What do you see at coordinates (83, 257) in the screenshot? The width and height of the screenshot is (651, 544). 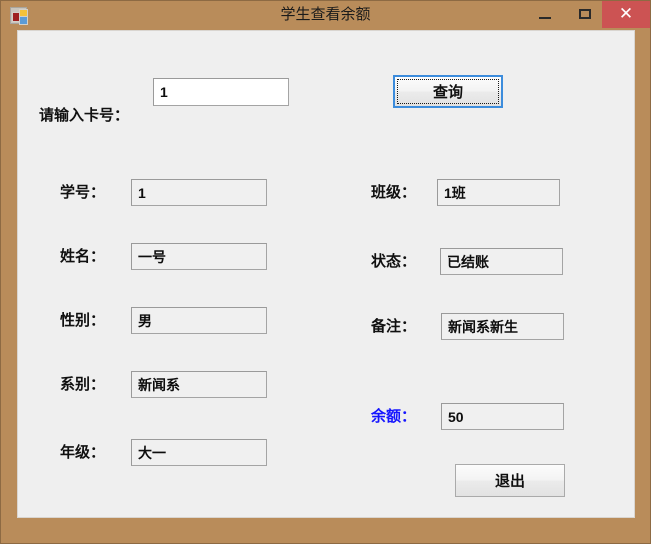 I see `name-label: 姓名：` at bounding box center [83, 257].